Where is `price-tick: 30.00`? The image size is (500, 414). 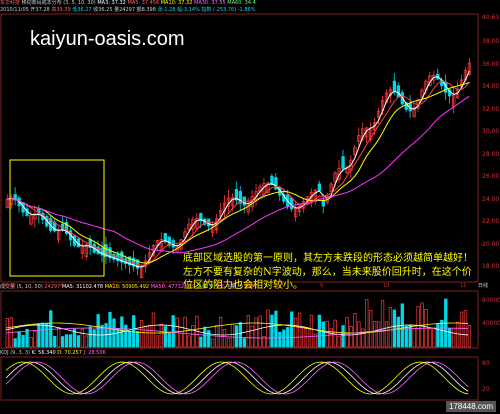
price-tick: 30.00 is located at coordinates (491, 131).